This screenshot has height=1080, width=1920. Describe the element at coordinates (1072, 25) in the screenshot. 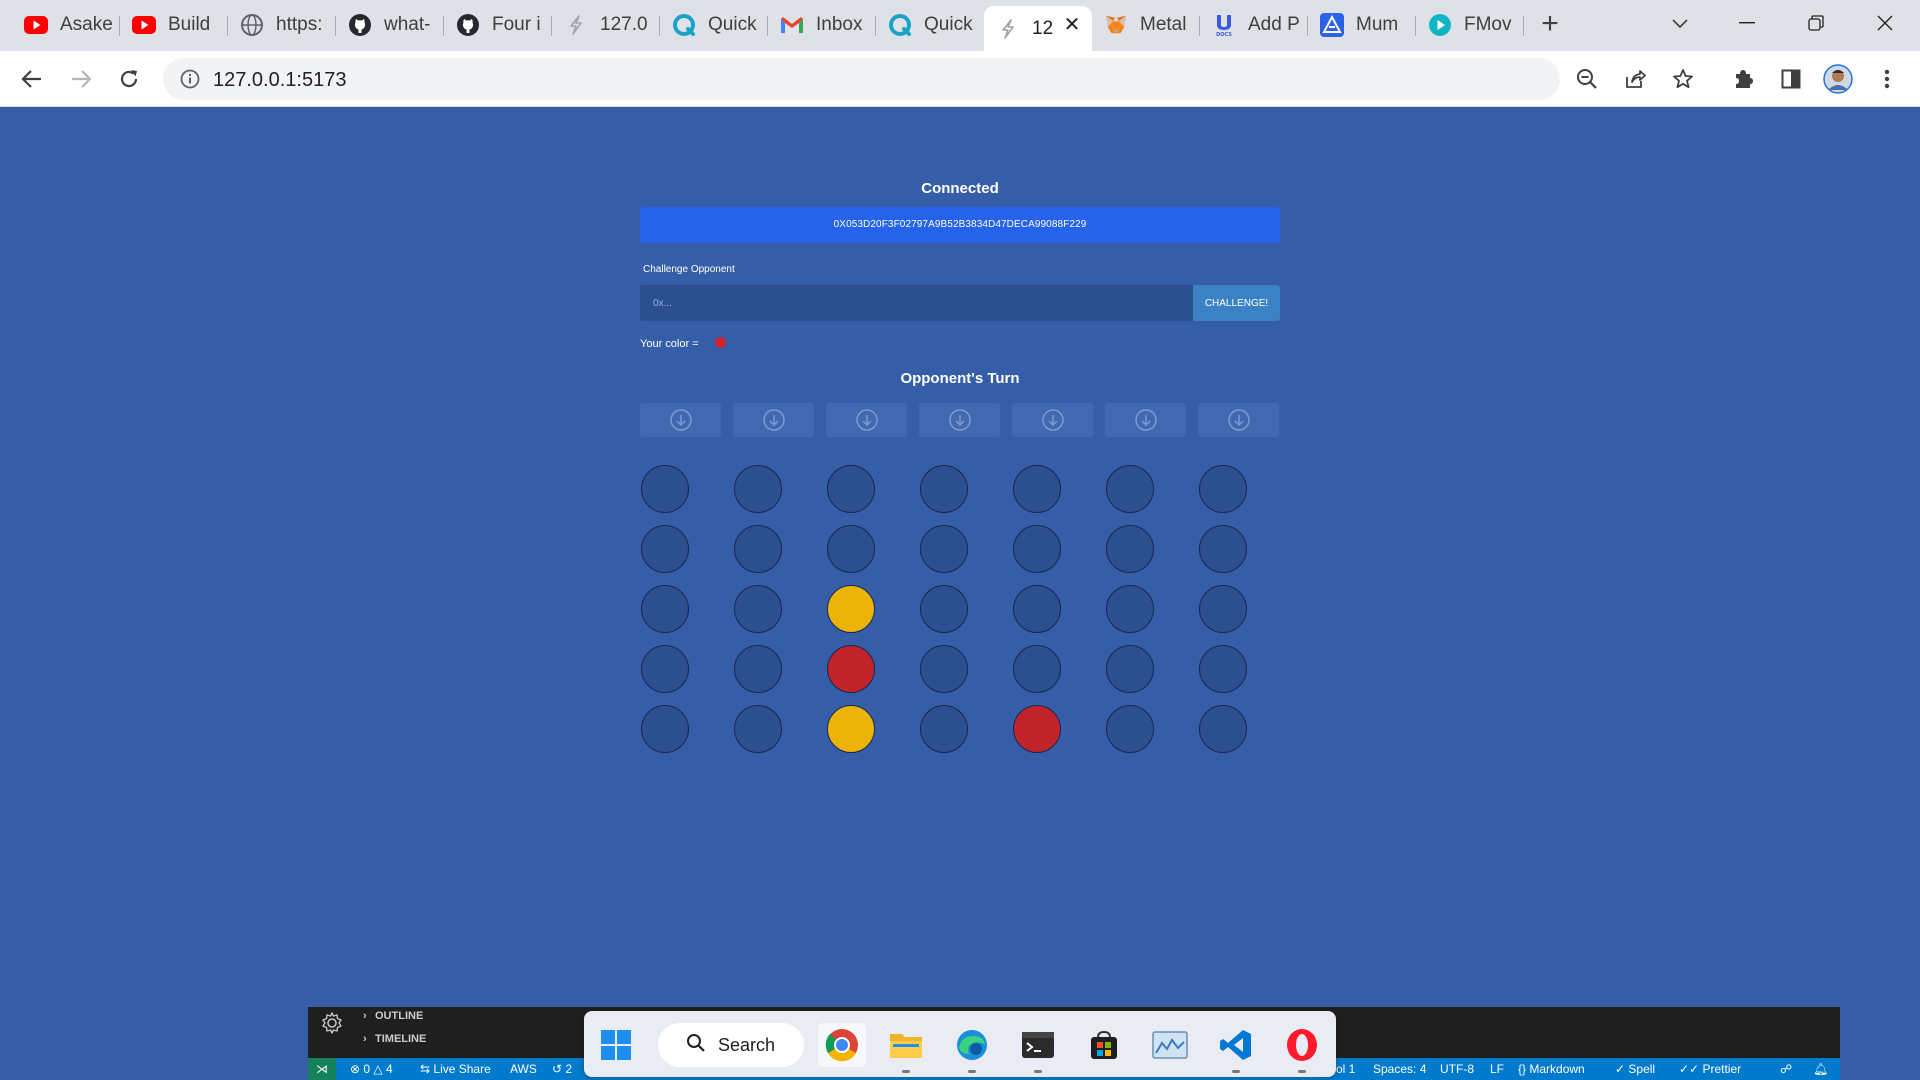

I see `close-tab-icon: ✕` at that location.